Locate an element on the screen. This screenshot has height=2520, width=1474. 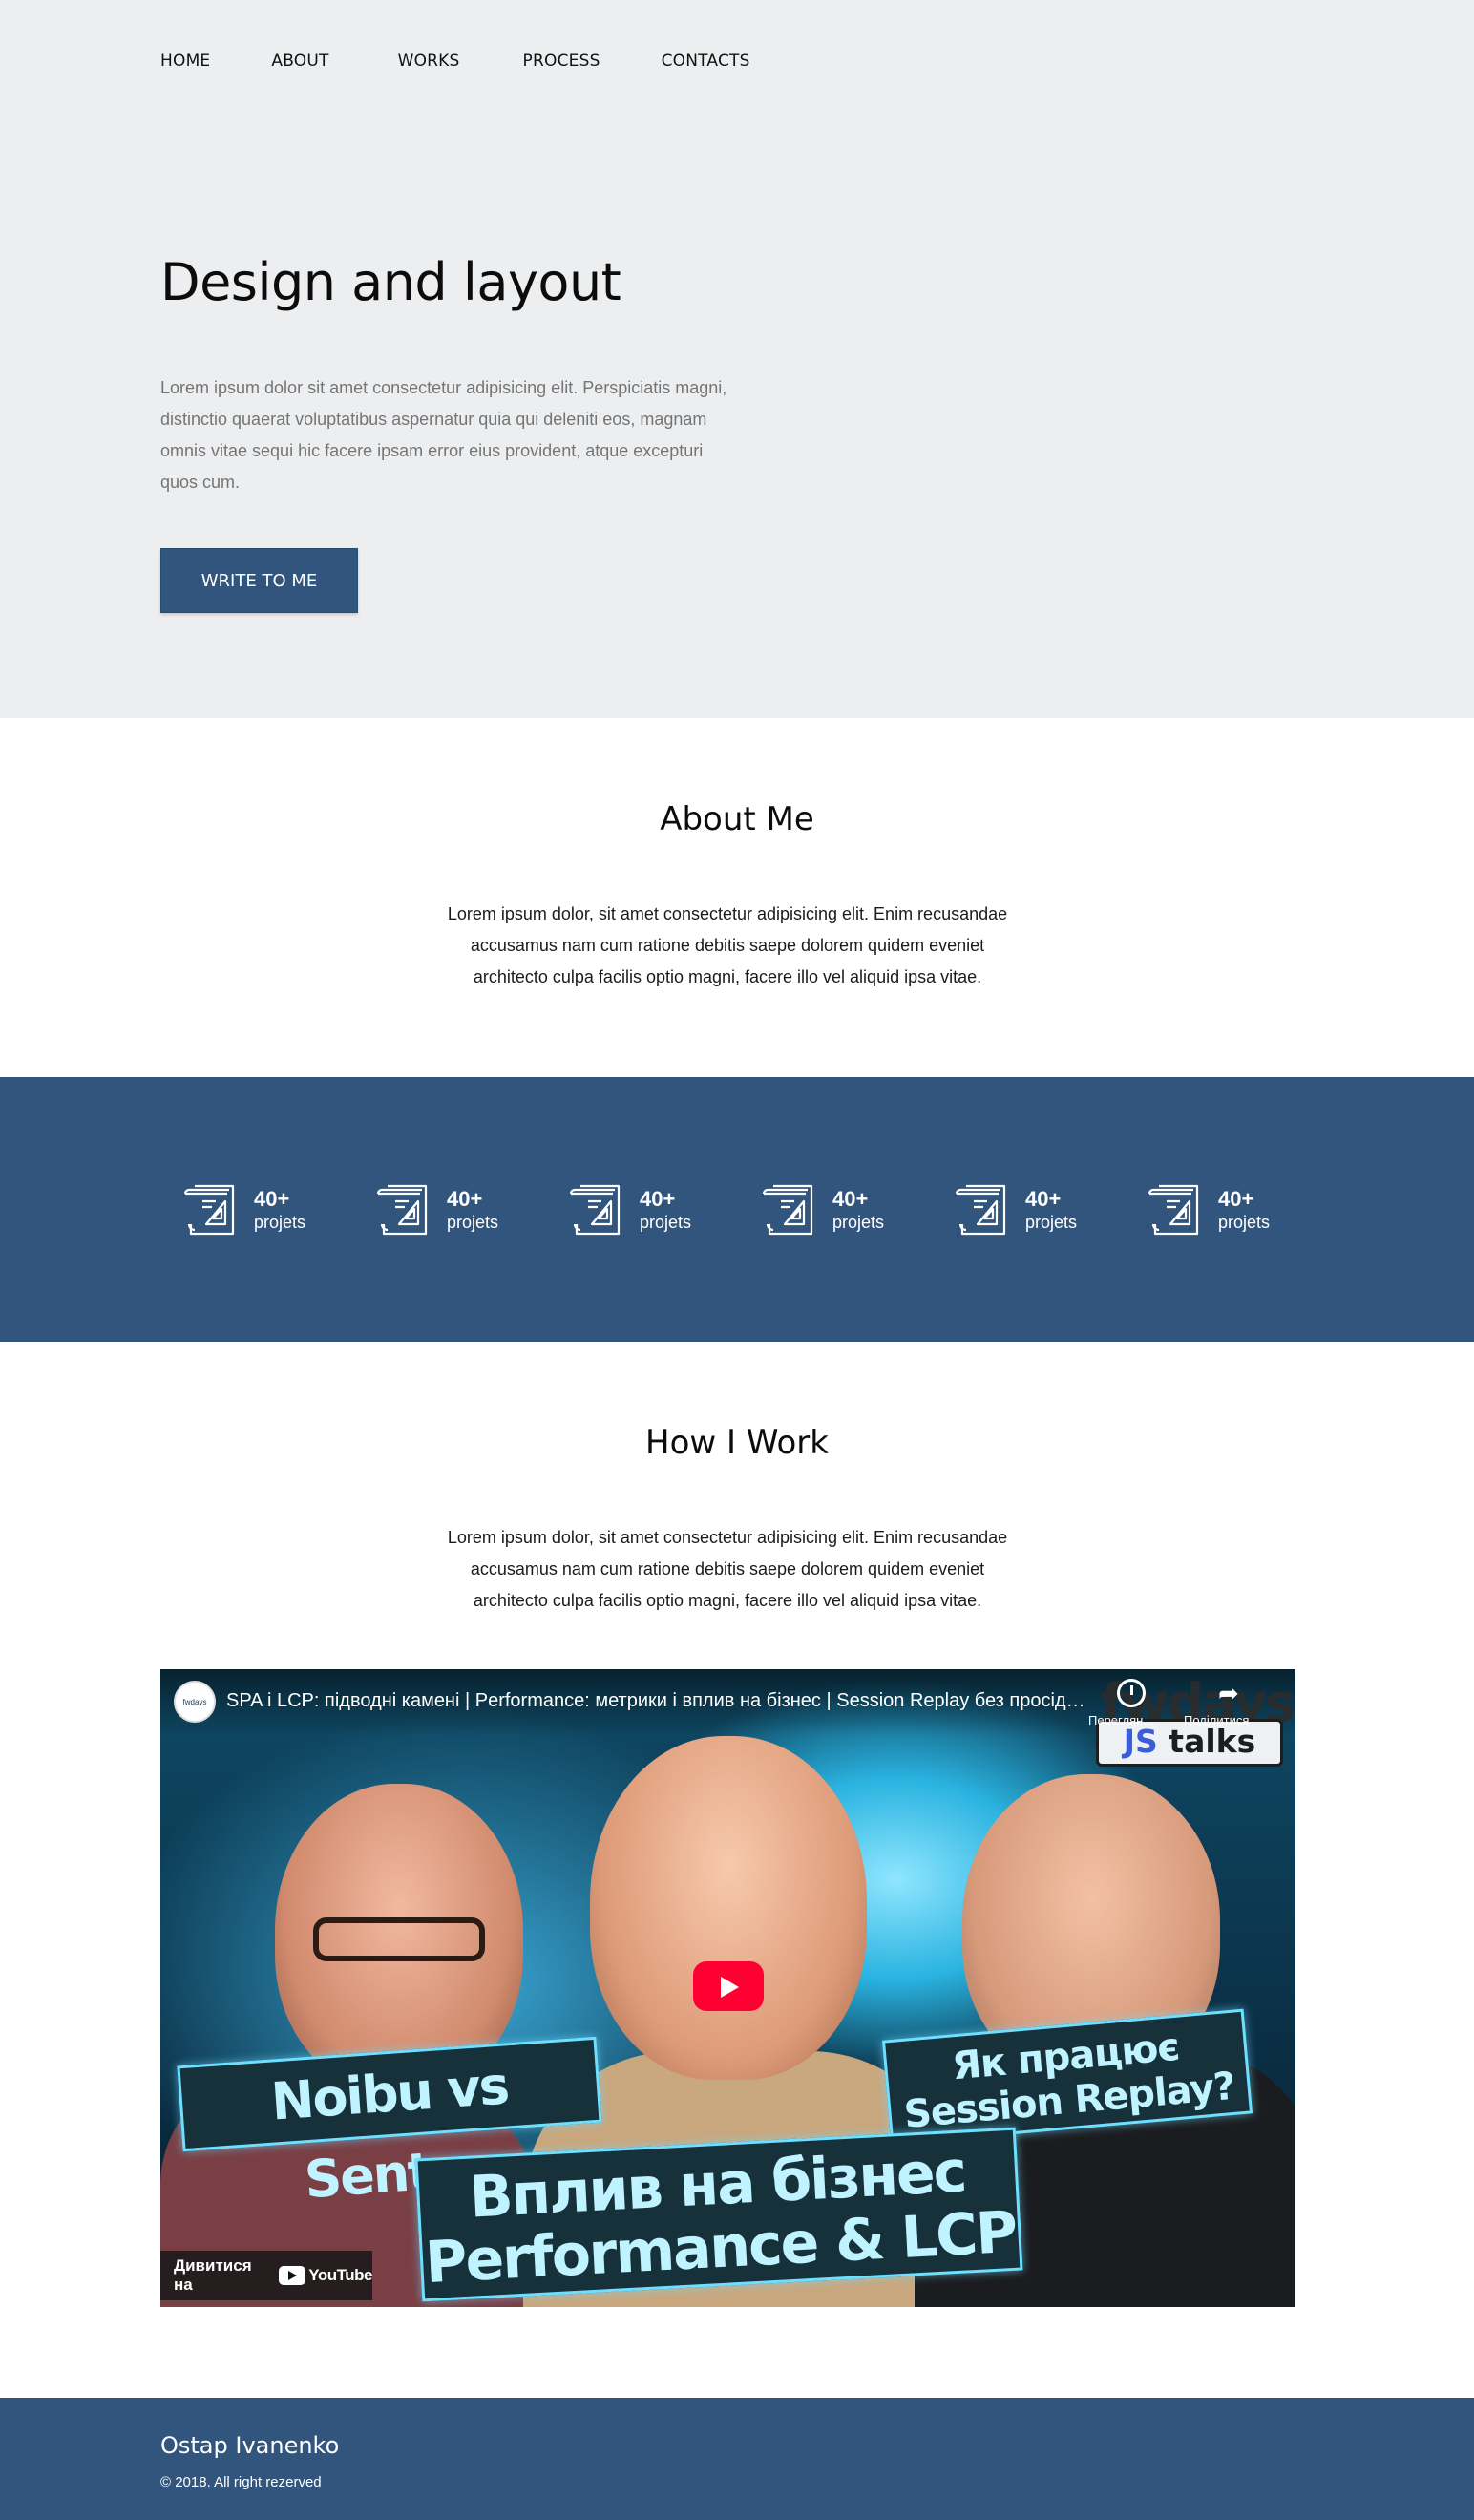
share-label: Поділитися is located at coordinates (1216, 1720).